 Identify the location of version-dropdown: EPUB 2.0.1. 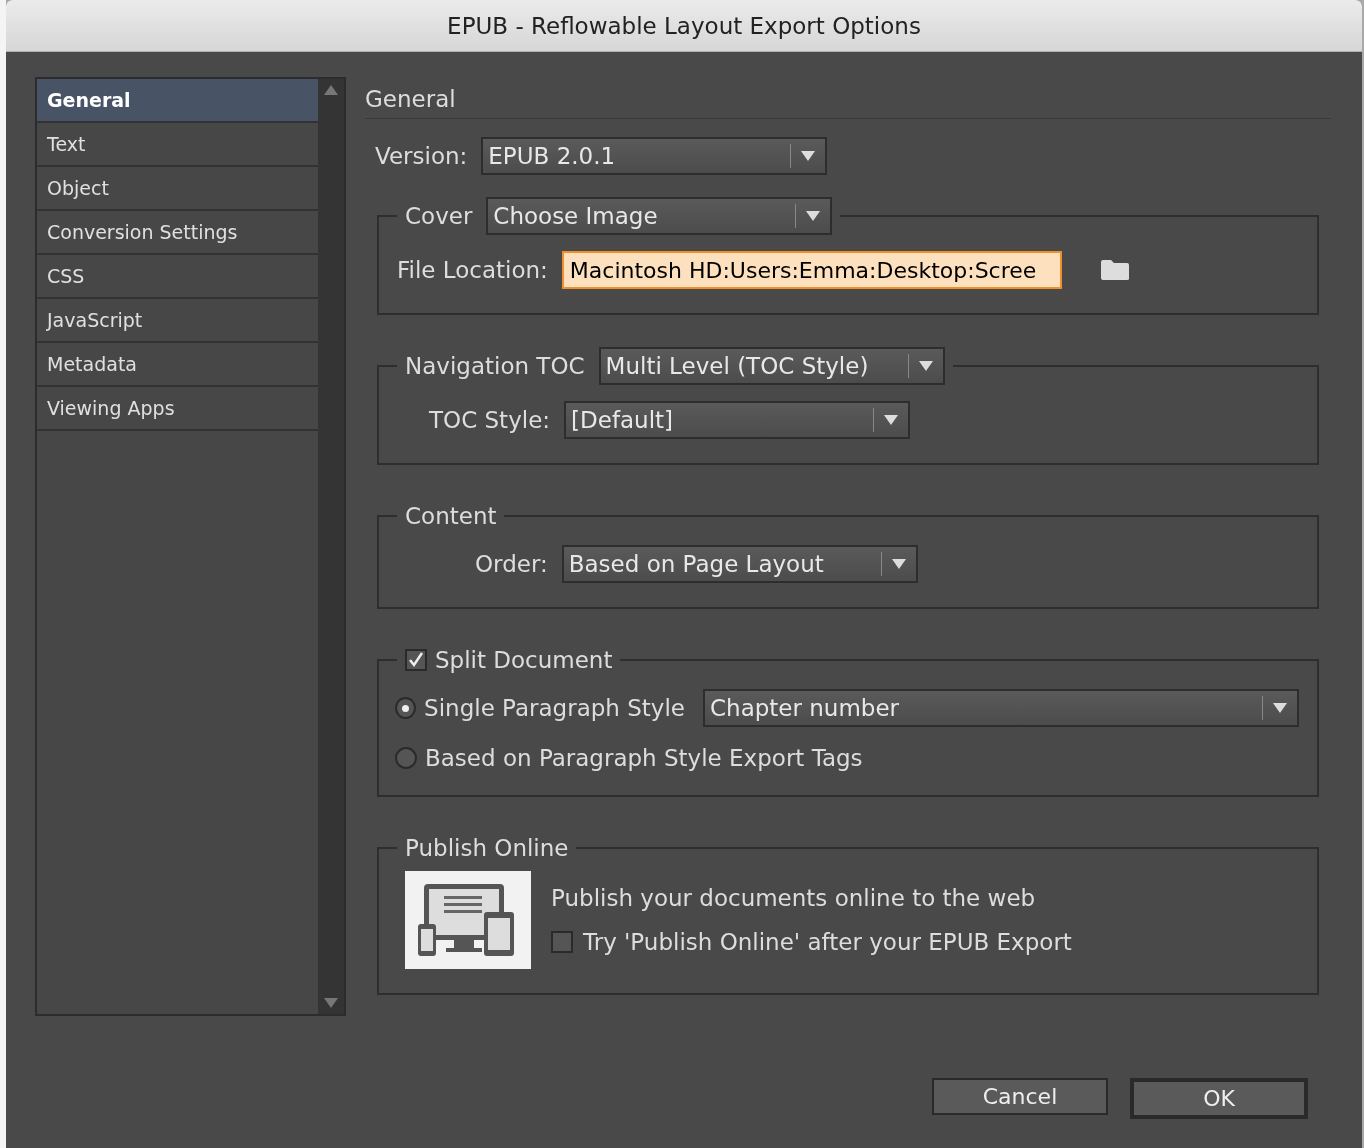
(654, 156).